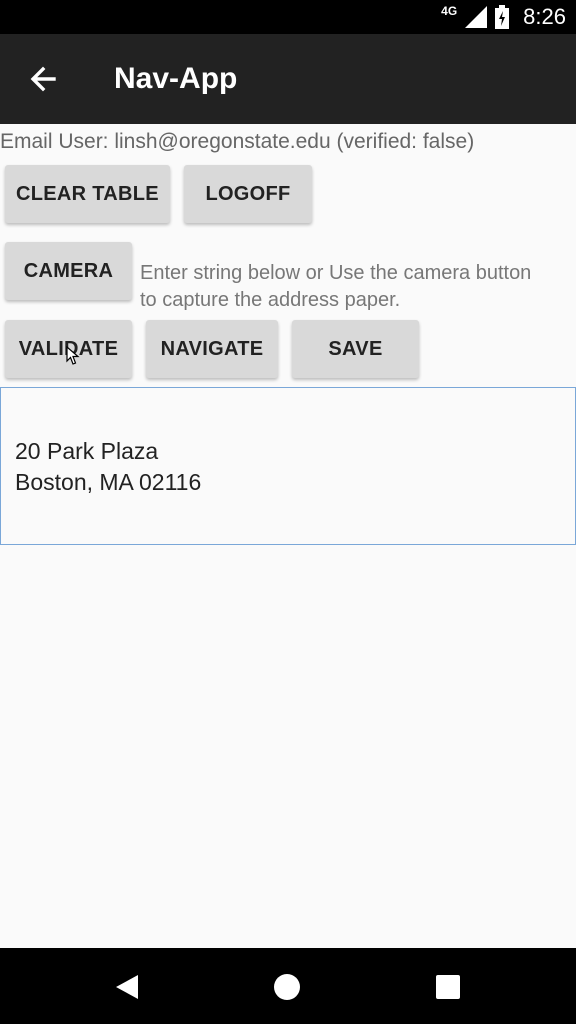  Describe the element at coordinates (288, 17) in the screenshot. I see `status-bar: 4G 8:26` at that location.